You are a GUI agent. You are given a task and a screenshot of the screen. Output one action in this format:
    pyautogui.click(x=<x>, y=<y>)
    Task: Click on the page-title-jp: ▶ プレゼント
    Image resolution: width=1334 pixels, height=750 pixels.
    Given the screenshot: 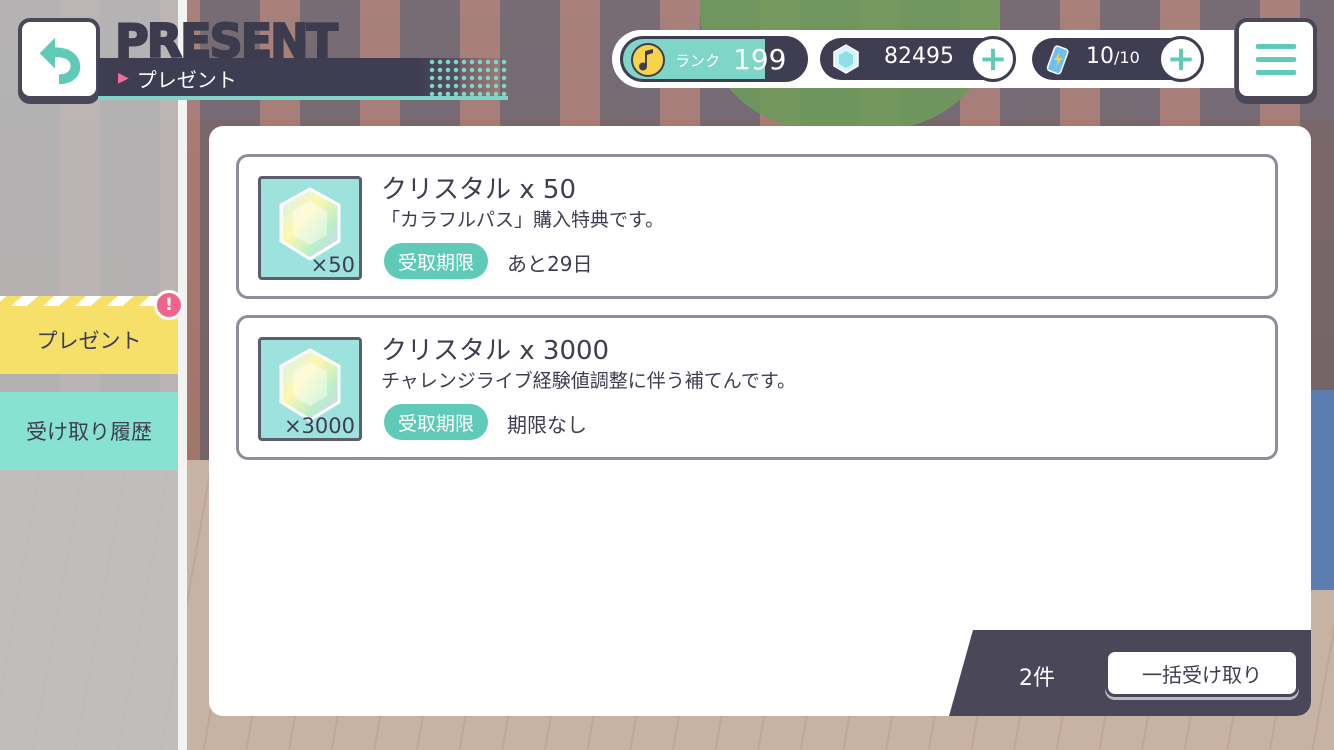 What is the action you would take?
    pyautogui.click(x=177, y=78)
    